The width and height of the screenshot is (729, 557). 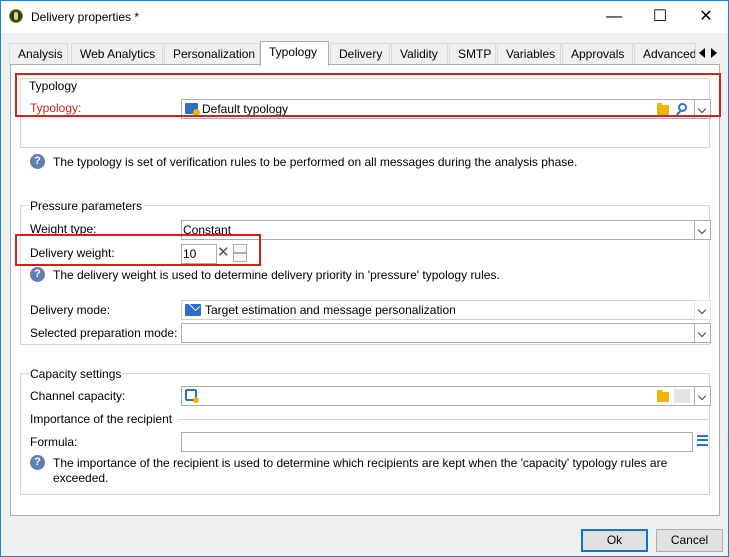 I want to click on tab-scroll-right-icon, so click(x=714, y=53).